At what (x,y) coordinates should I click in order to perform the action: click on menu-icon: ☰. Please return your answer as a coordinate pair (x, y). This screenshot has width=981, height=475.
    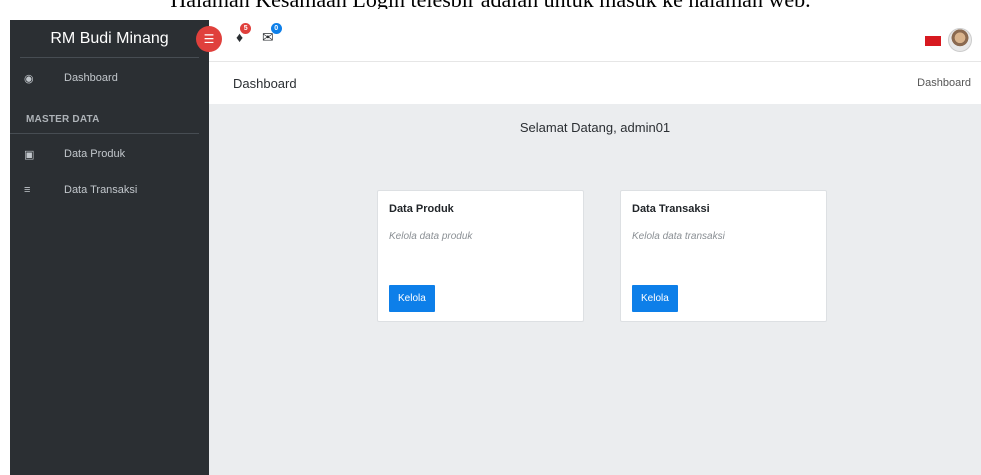
    Looking at the image, I should click on (209, 39).